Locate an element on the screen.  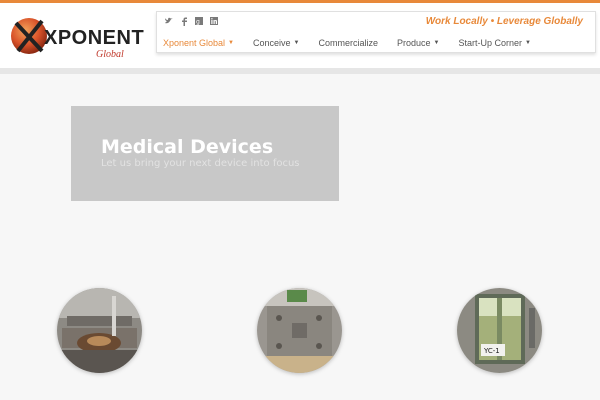
brand-wordmark: XPONENT is located at coordinates (94, 38).